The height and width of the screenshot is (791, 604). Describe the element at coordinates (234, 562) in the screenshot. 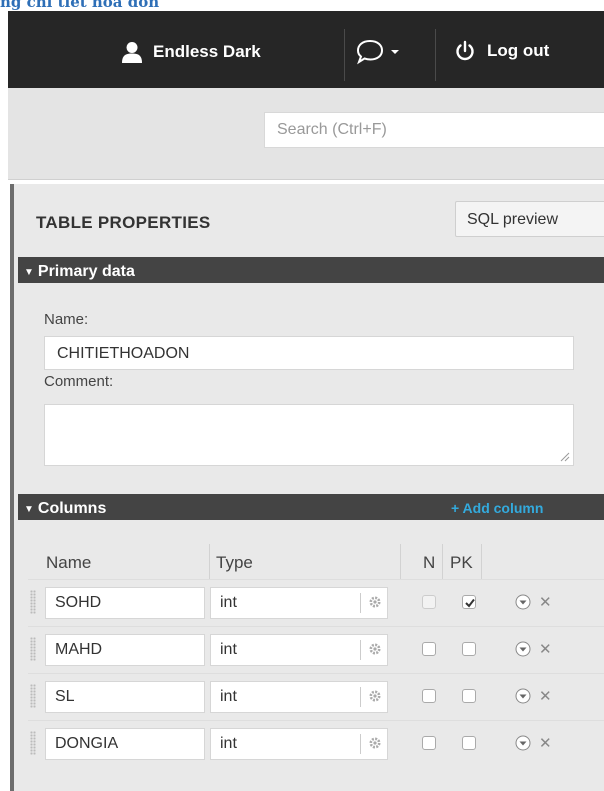

I see `column-header-type: Type` at that location.